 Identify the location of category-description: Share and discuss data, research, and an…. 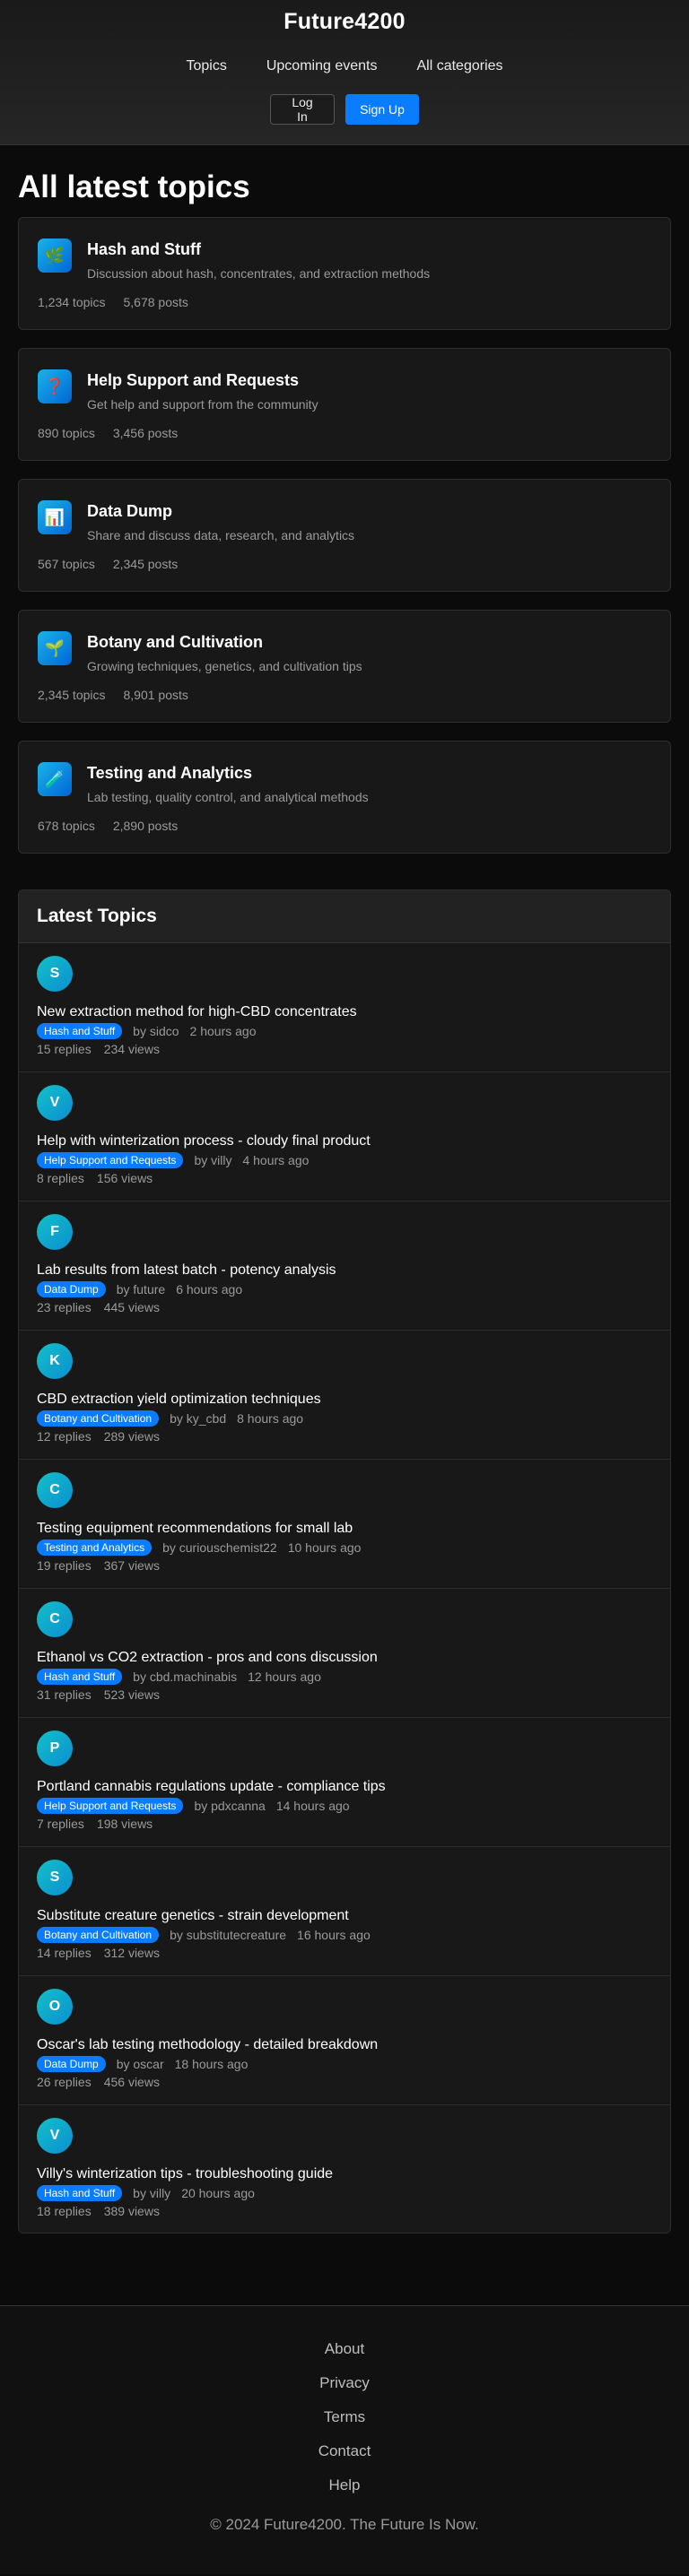
(221, 535).